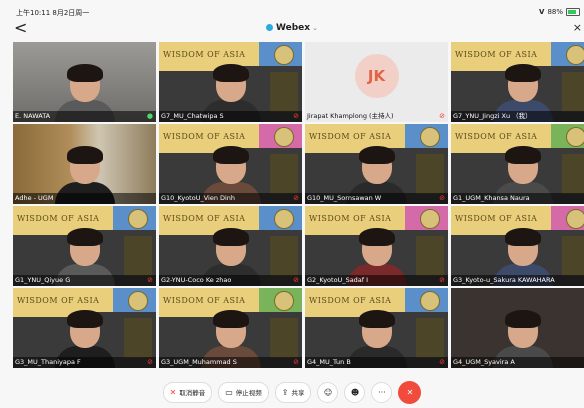 This screenshot has width=584, height=408. I want to click on participant-tile: WISDOM OF ASIA G3_Kyoto-u_Sakura KAWAHARA, so click(517, 246).